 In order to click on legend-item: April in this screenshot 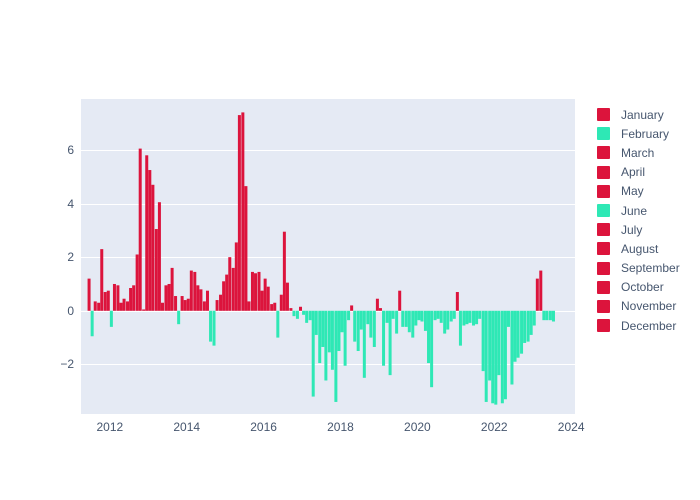, I will do `click(647, 172)`.